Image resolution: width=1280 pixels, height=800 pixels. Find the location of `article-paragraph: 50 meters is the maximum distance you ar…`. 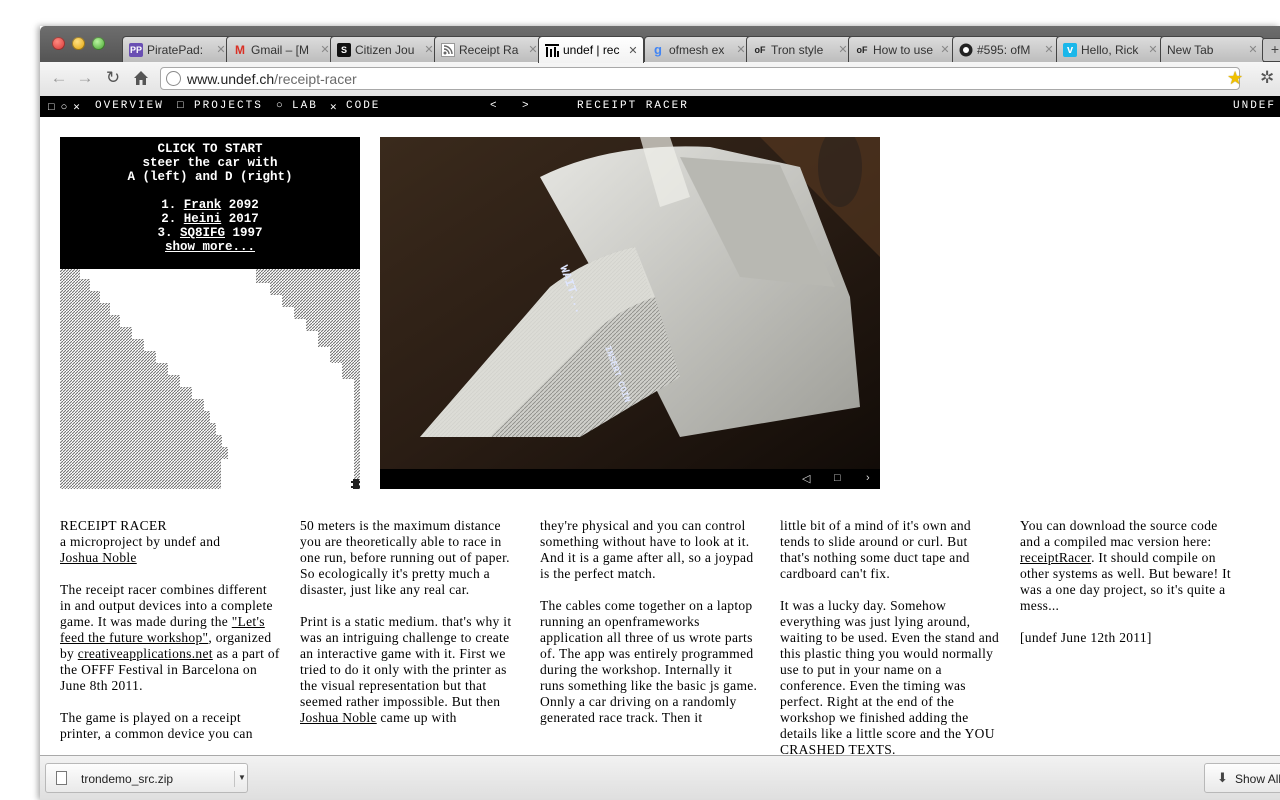

article-paragraph: 50 meters is the maximum distance you ar… is located at coordinates (405, 557).